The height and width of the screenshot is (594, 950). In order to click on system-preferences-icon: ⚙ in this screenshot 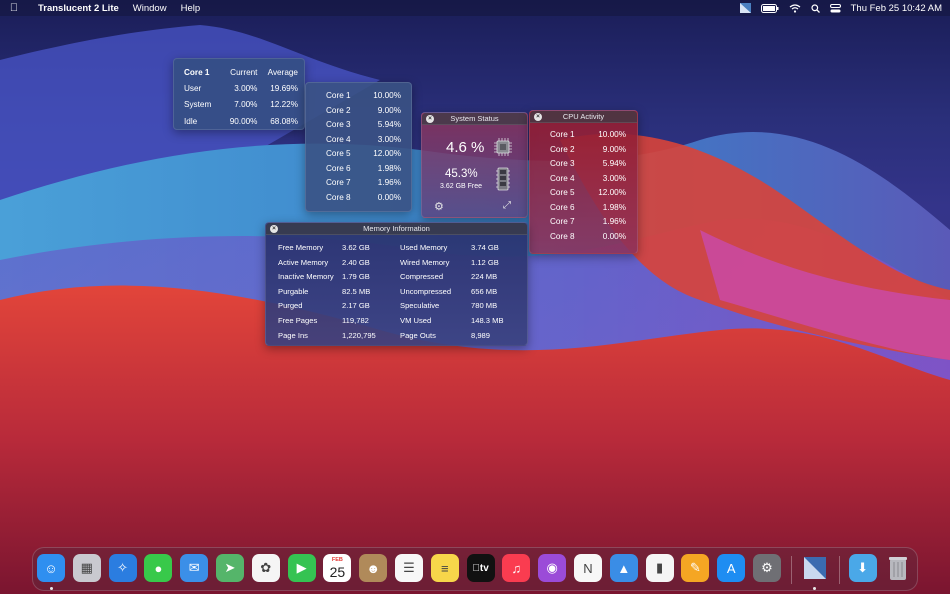, I will do `click(767, 568)`.